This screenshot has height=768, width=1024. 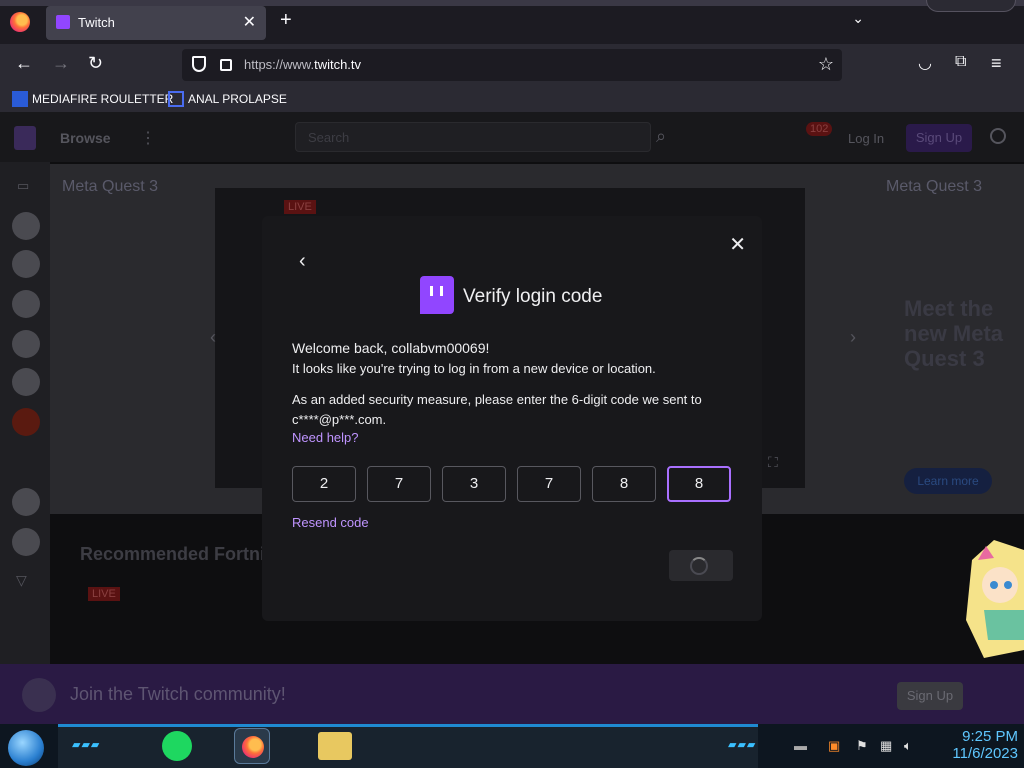 What do you see at coordinates (954, 333) in the screenshot?
I see `hero-headline: Meet the new Meta Quest 3` at bounding box center [954, 333].